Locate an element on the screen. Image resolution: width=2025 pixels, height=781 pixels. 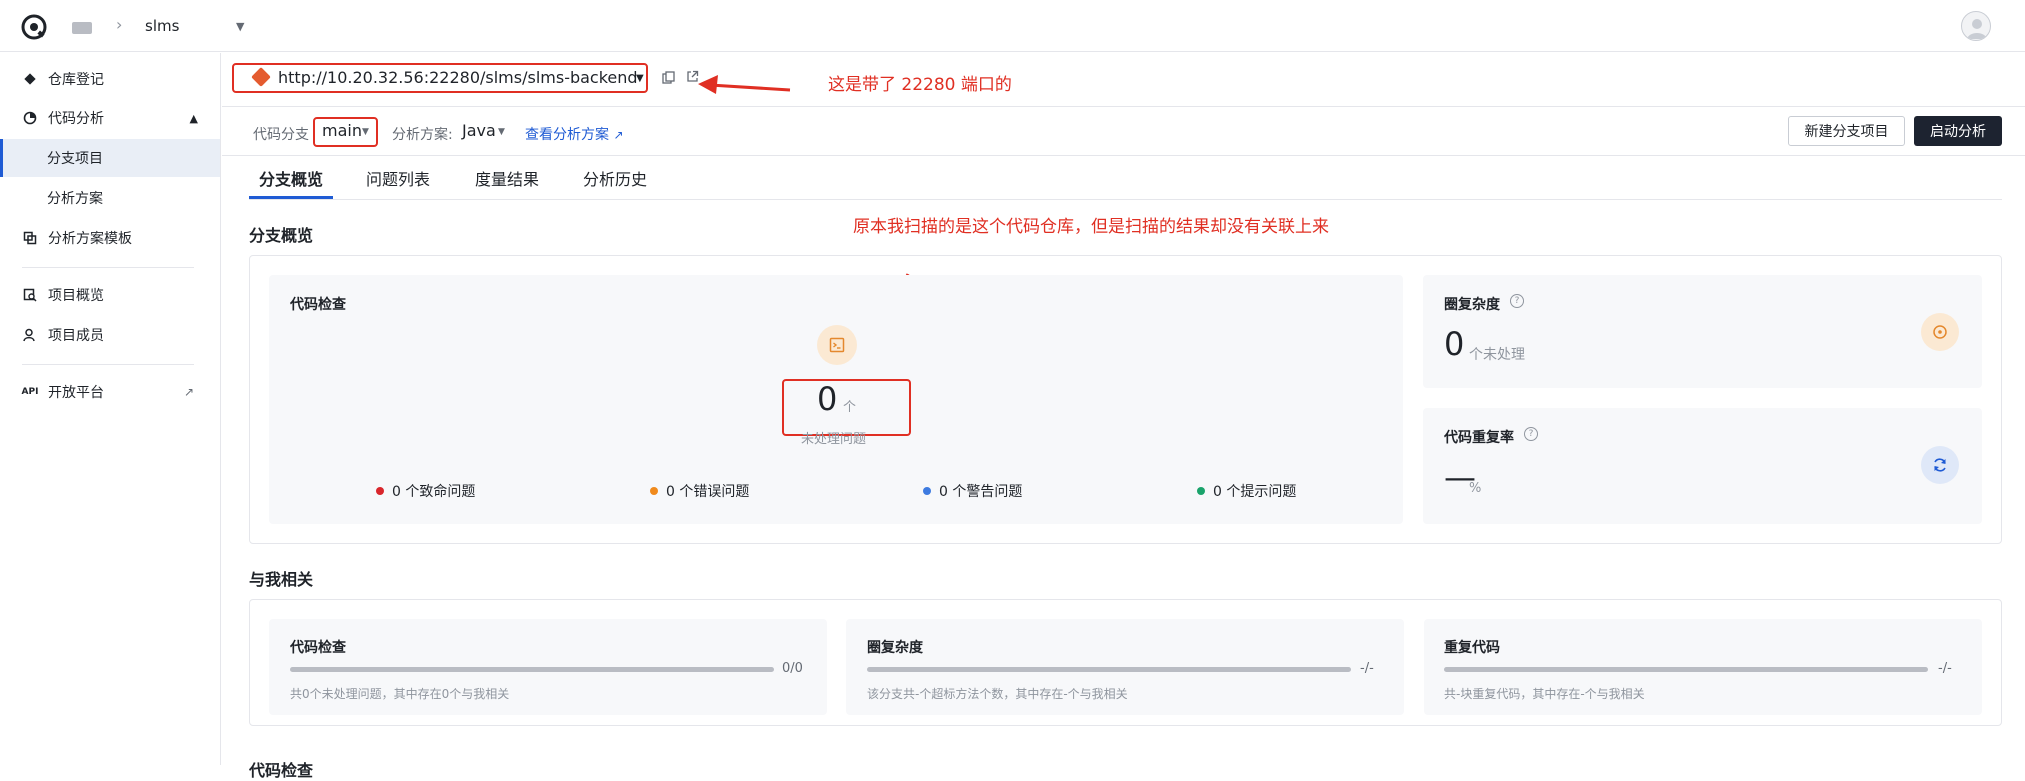
sidebar-item-open-platform: API 开放平台 ↗ is located at coordinates (110, 392).